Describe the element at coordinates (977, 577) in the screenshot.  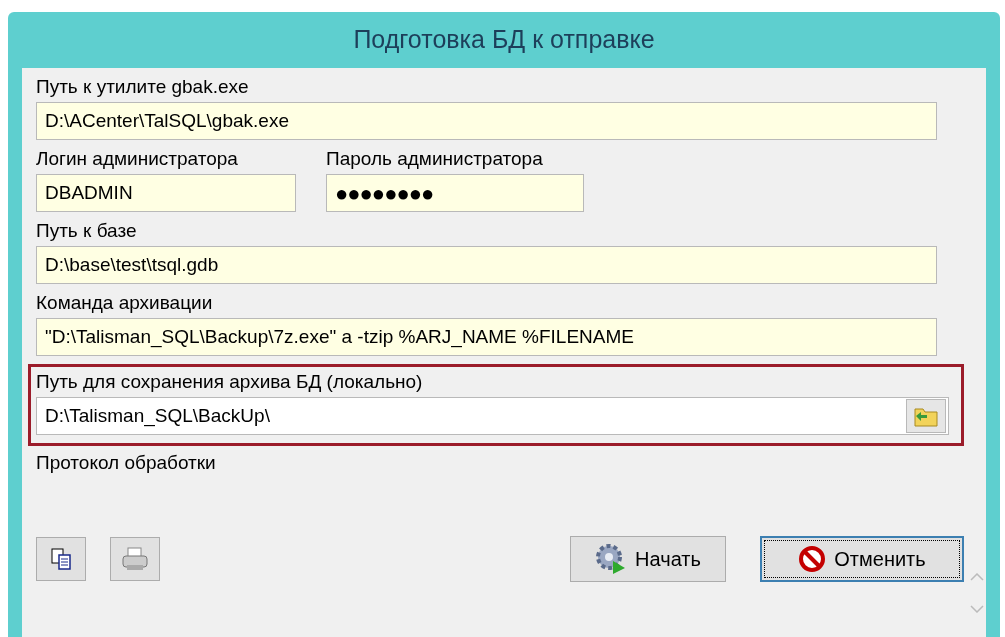
I see `scroll-up-icon` at that location.